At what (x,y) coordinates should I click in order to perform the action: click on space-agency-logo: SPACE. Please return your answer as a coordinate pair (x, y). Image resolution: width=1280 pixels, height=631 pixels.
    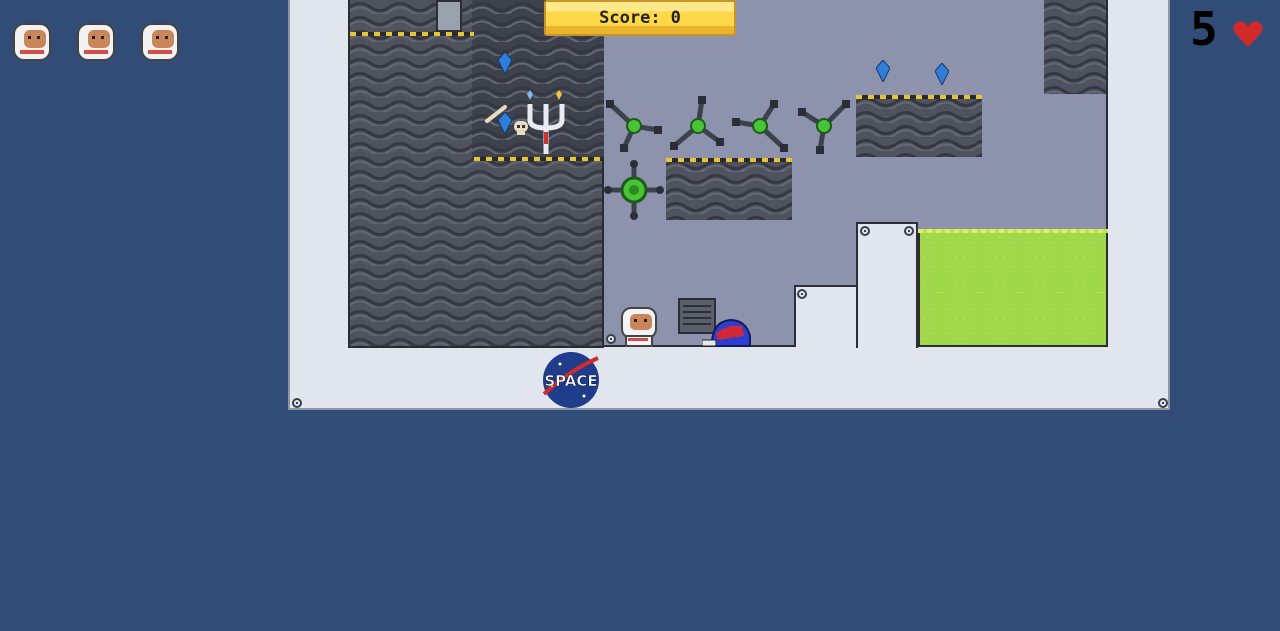
    Looking at the image, I should click on (571, 380).